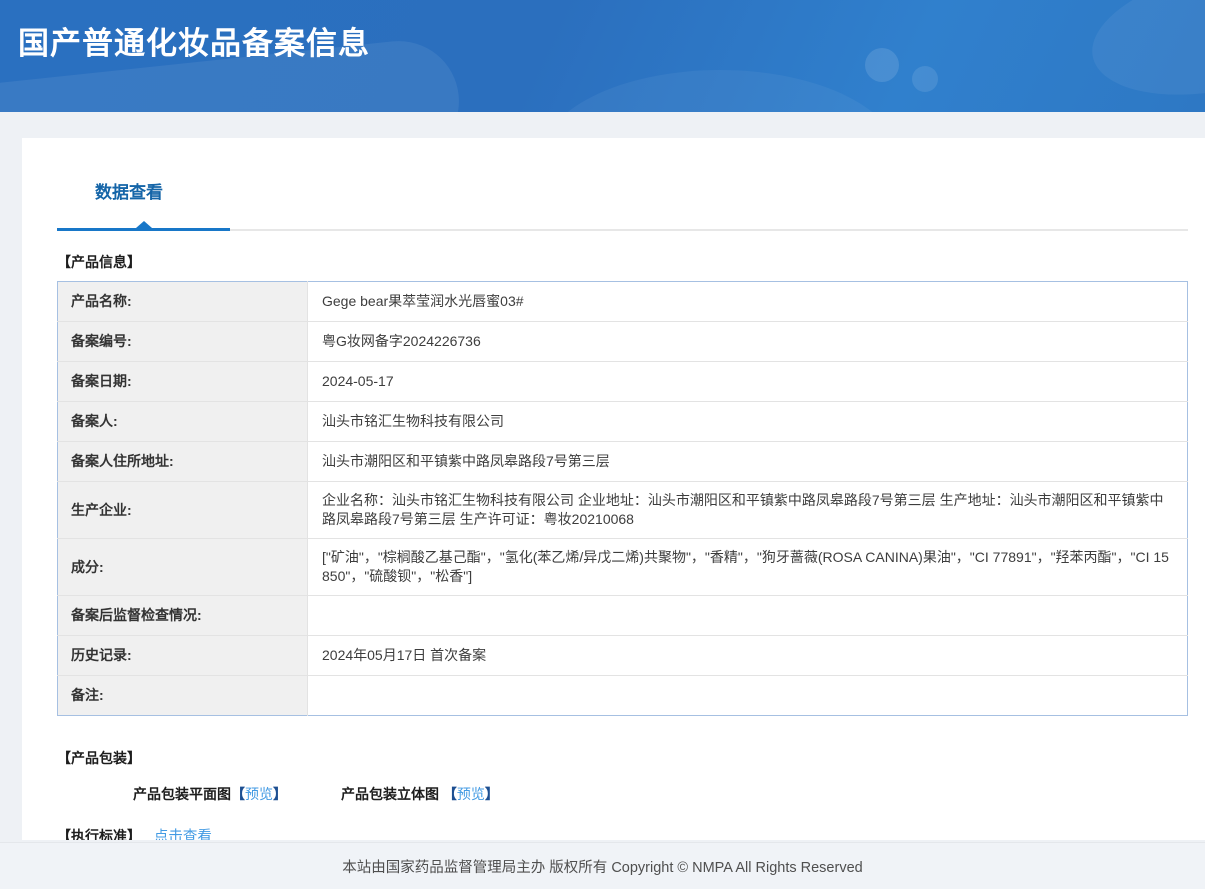 The width and height of the screenshot is (1205, 889). I want to click on banner-decoration-circle, so click(882, 65).